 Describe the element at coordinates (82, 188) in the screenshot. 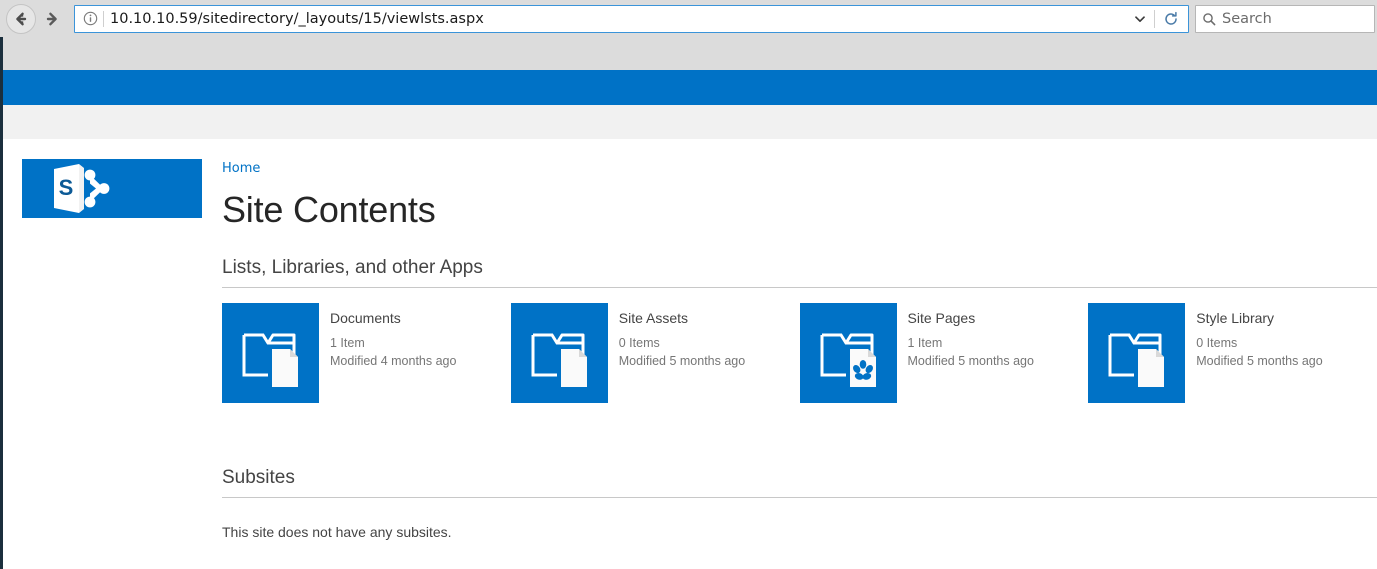

I see `sharepoint-logo-icon: S` at that location.